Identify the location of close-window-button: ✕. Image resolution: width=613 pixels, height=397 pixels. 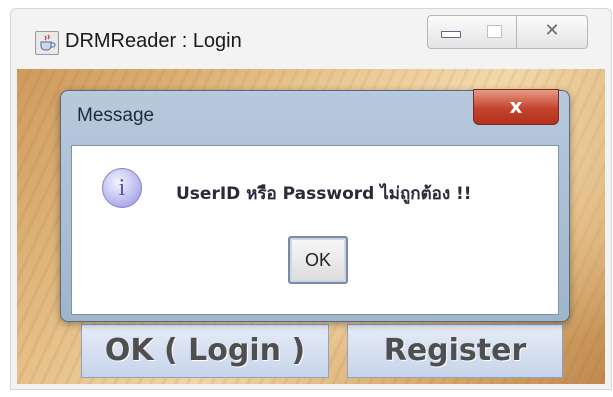
(552, 32).